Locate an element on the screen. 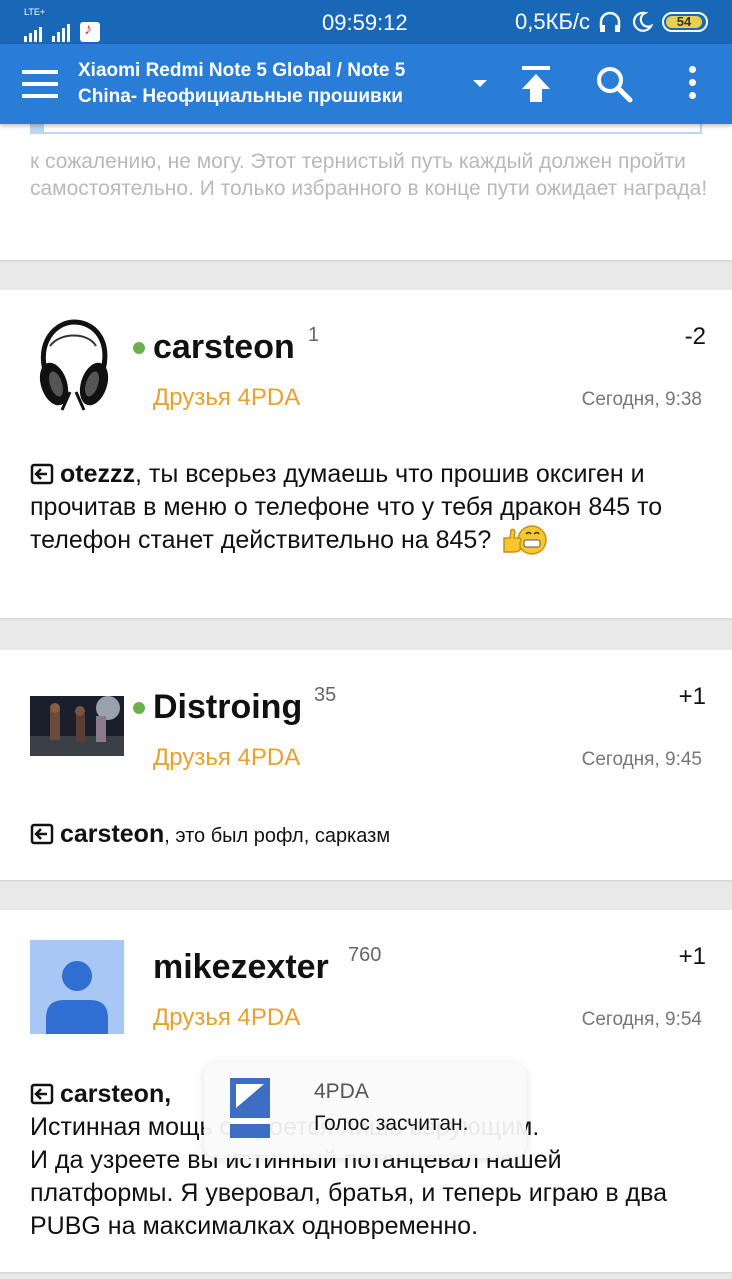  toast-notification: 4PDA Голос засчитан. is located at coordinates (365, 1110).